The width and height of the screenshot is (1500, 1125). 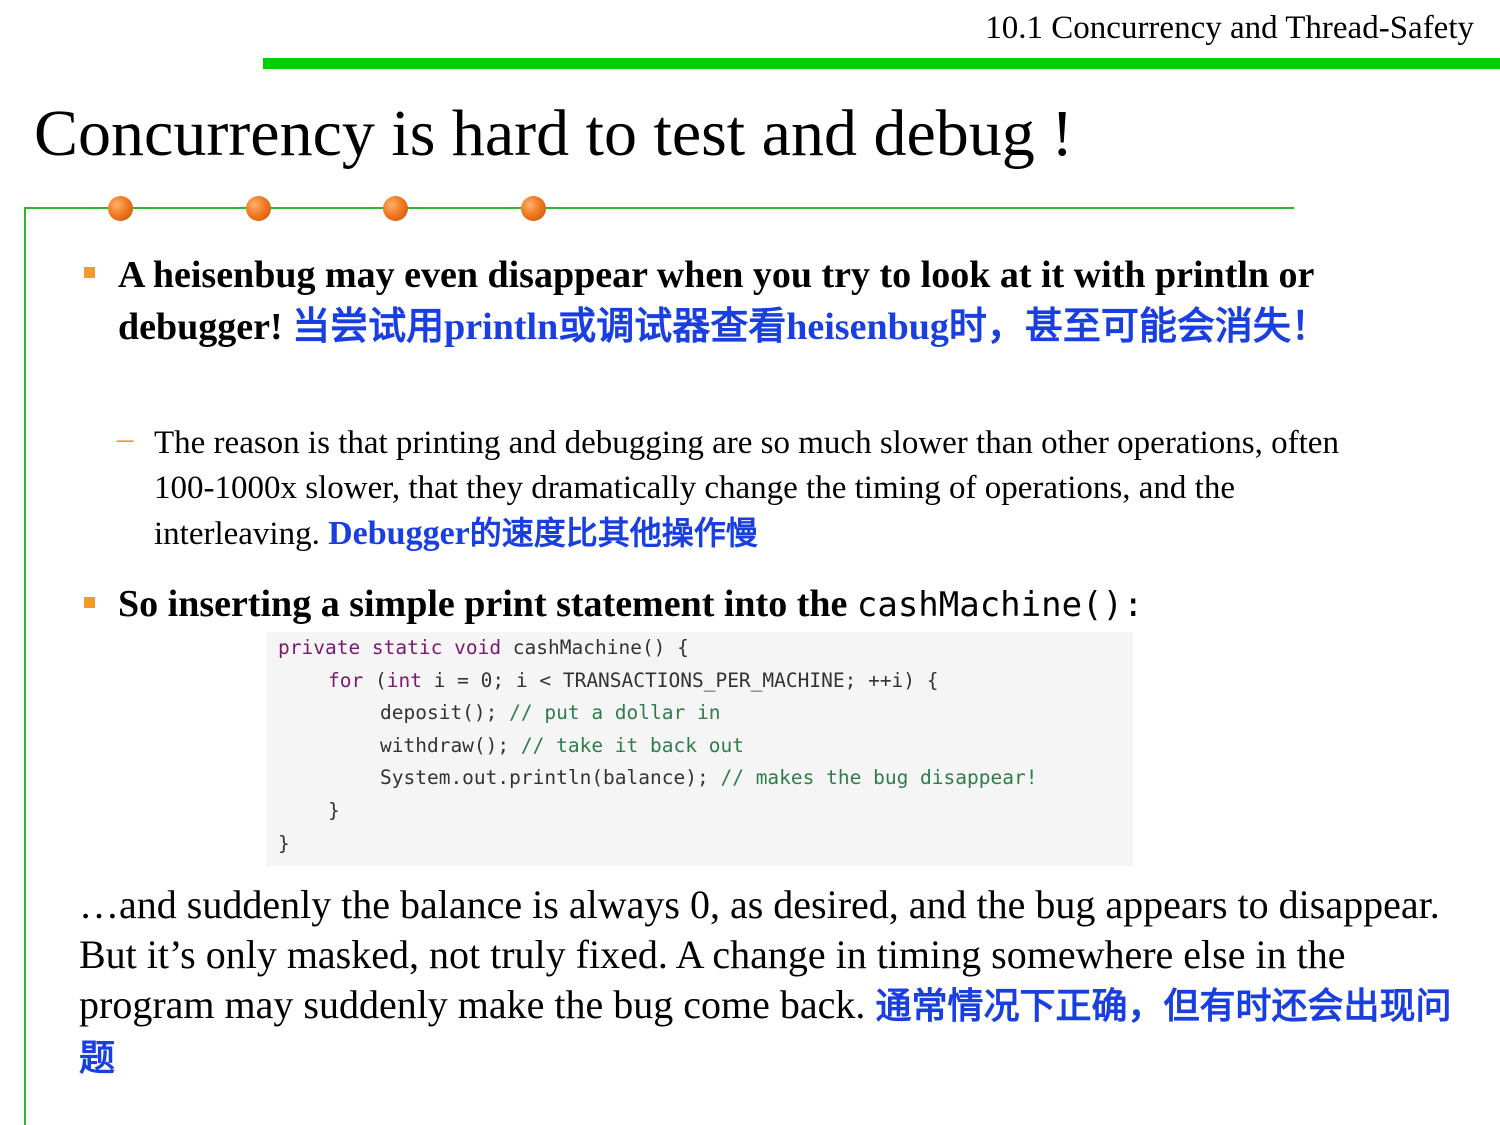 What do you see at coordinates (501, 327) in the screenshot?
I see `bullet-text-zh-latin: println` at bounding box center [501, 327].